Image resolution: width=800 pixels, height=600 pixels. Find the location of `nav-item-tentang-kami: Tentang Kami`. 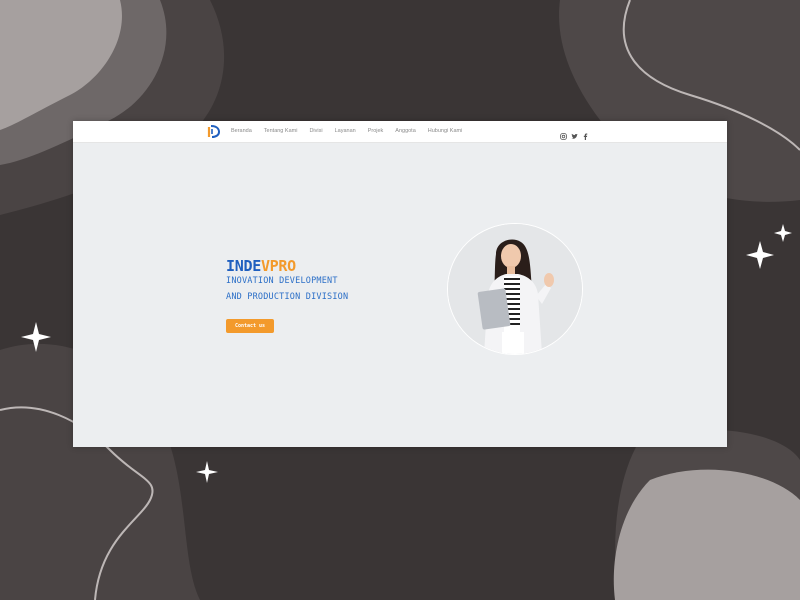

nav-item-tentang-kami: Tentang Kami is located at coordinates (281, 131).